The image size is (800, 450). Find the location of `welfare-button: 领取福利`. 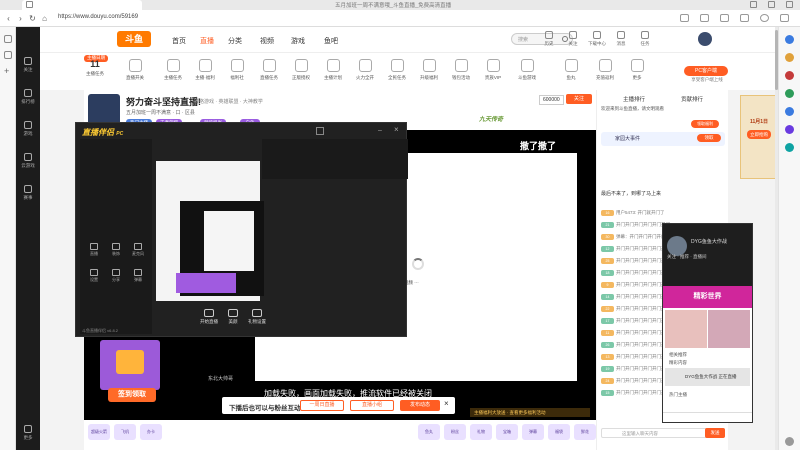

welfare-button: 领取福利 is located at coordinates (705, 124).